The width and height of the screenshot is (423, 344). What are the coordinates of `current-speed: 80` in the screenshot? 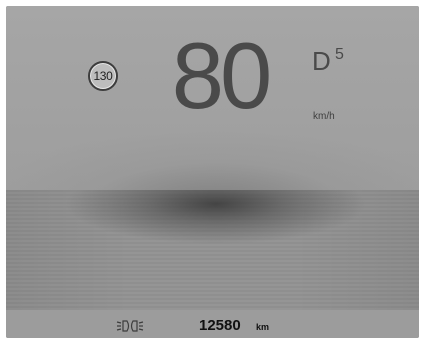 It's located at (222, 75).